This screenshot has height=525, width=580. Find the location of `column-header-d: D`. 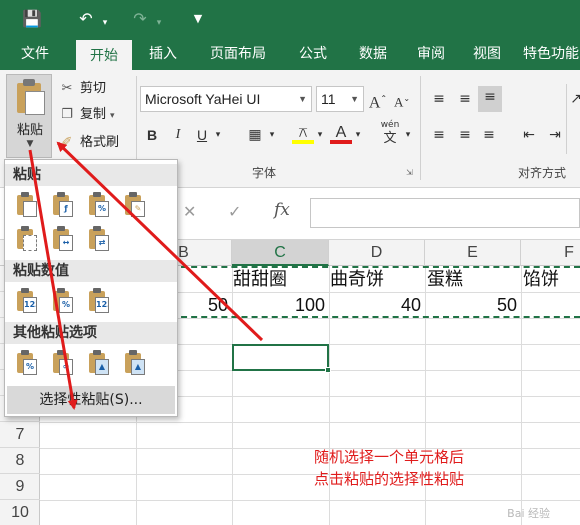

column-header-d: D is located at coordinates (377, 253).